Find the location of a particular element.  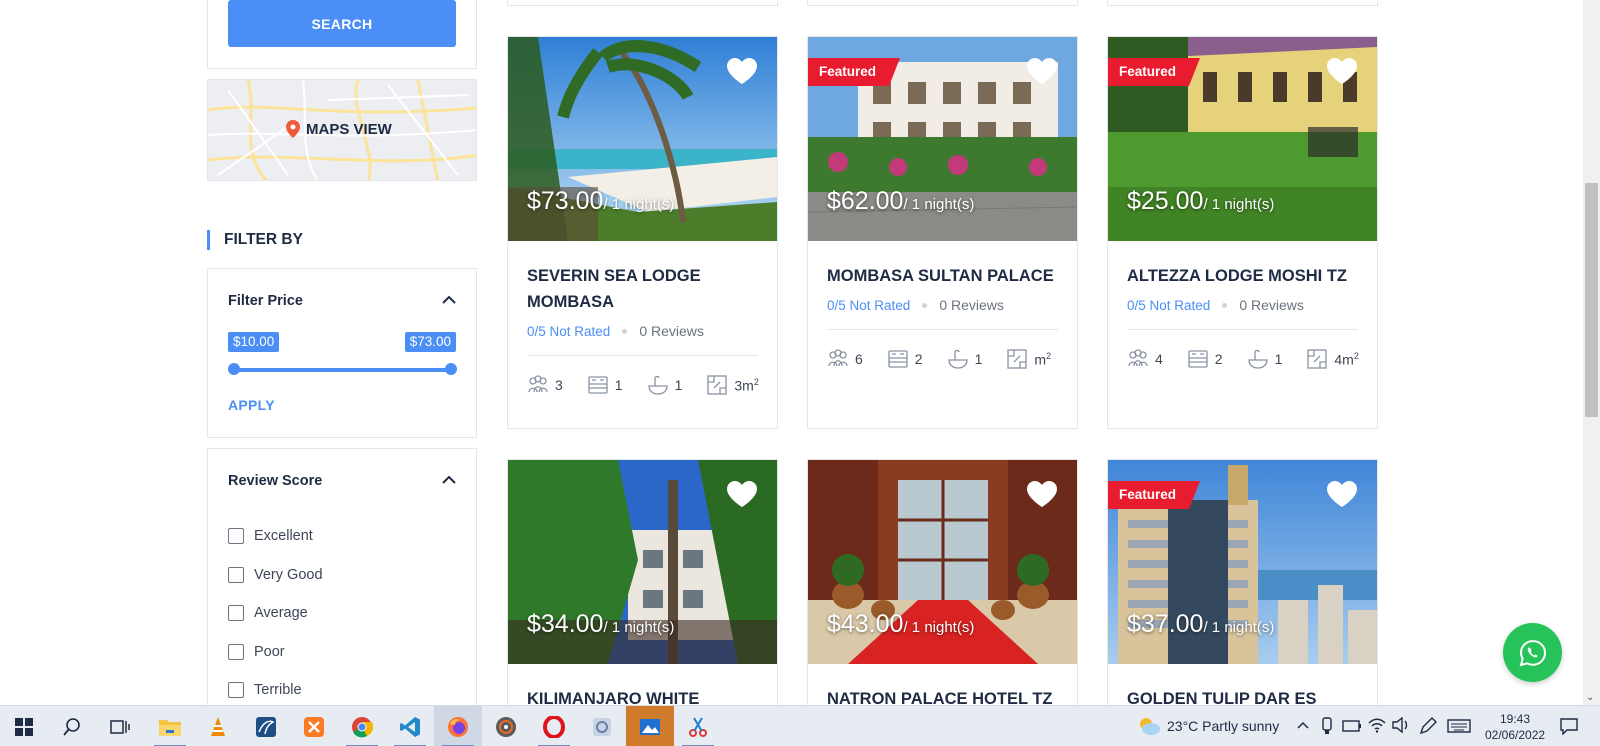

map-pin-icon is located at coordinates (293, 129).